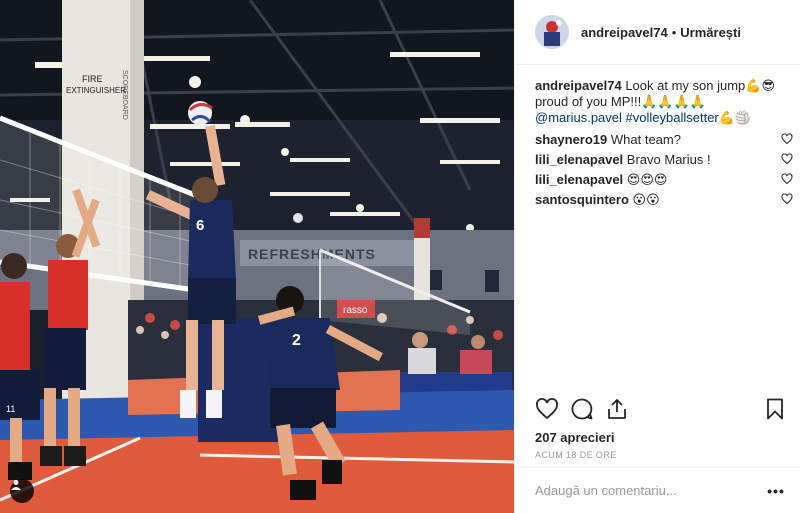 The width and height of the screenshot is (800, 513). I want to click on comment-text: What team?, so click(645, 139).